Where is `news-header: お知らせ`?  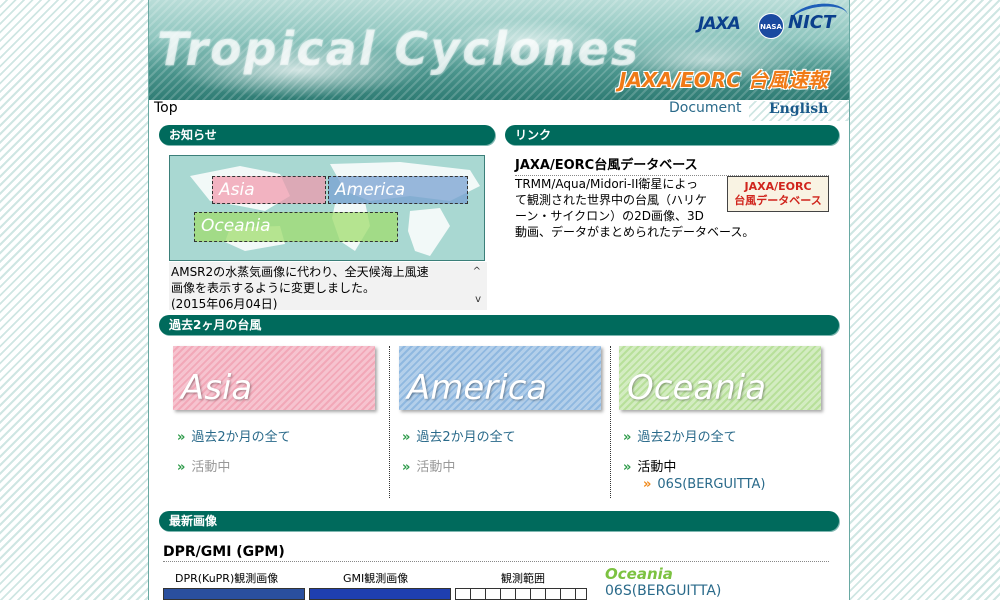 news-header: お知らせ is located at coordinates (327, 135).